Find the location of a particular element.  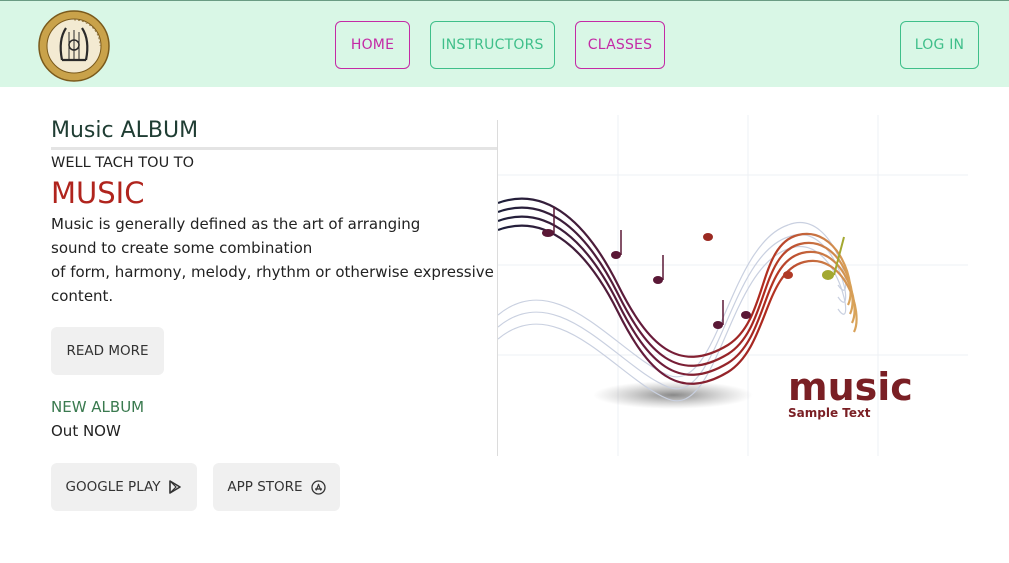

nav-home-button: HOME is located at coordinates (372, 45).